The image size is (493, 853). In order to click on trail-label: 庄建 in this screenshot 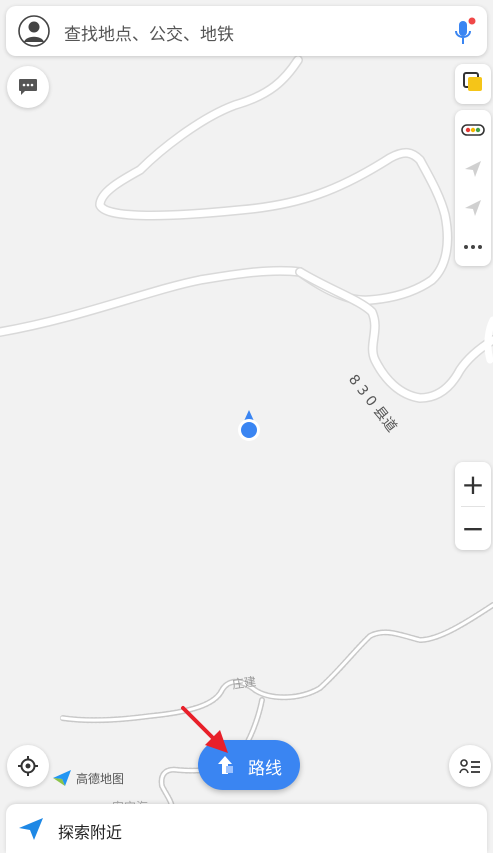, I will do `click(244, 683)`.